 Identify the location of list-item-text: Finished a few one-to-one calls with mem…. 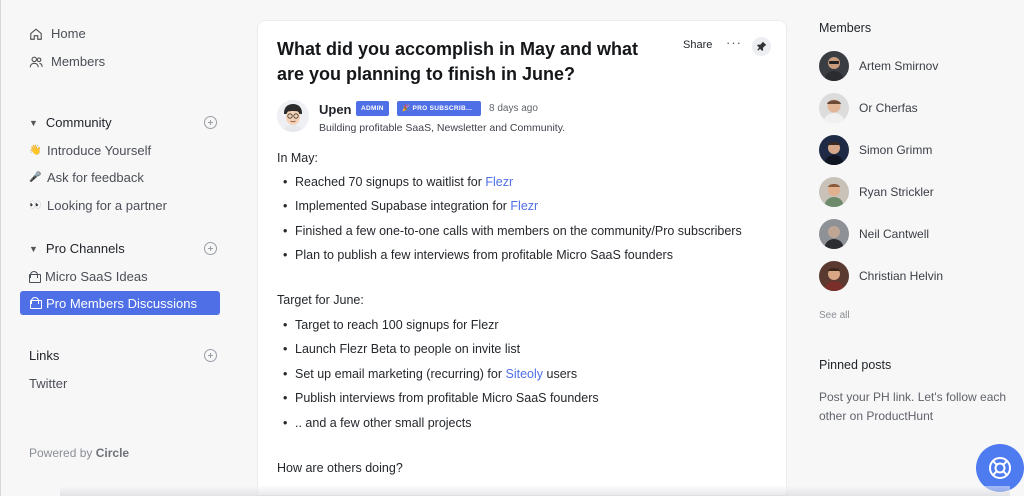
(518, 231).